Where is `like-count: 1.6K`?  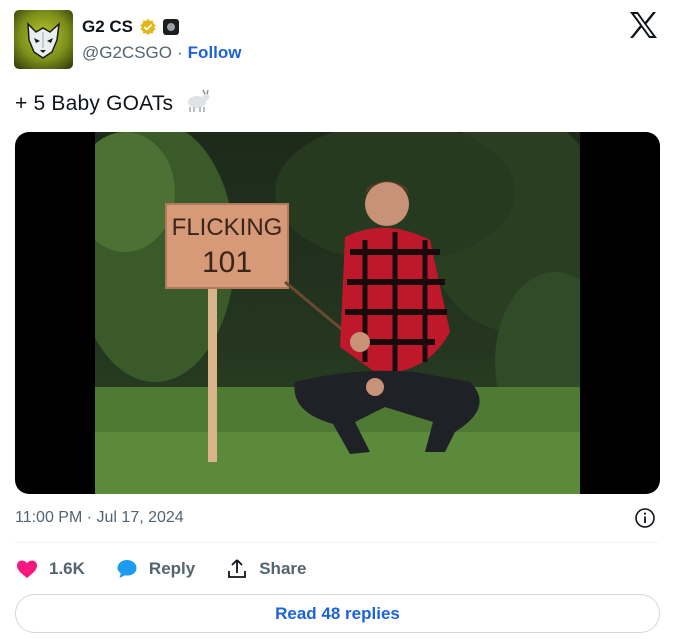 like-count: 1.6K is located at coordinates (67, 568).